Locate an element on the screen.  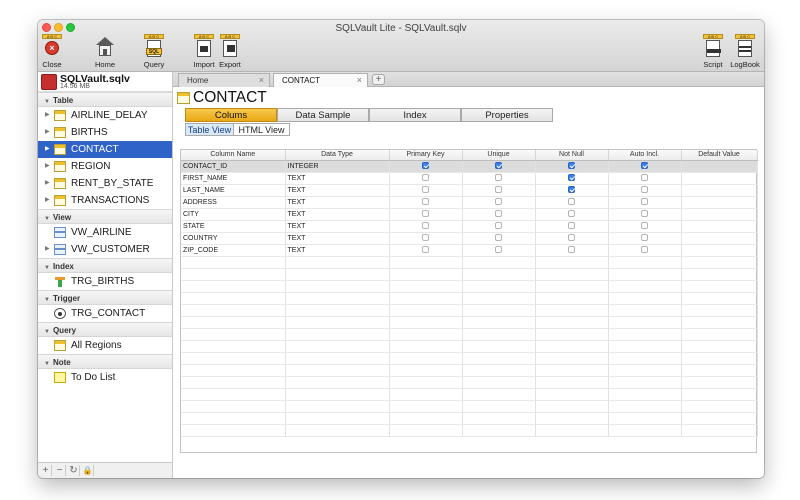
table-row: CONTACT_ID INTEGER is located at coordinates (469, 166).